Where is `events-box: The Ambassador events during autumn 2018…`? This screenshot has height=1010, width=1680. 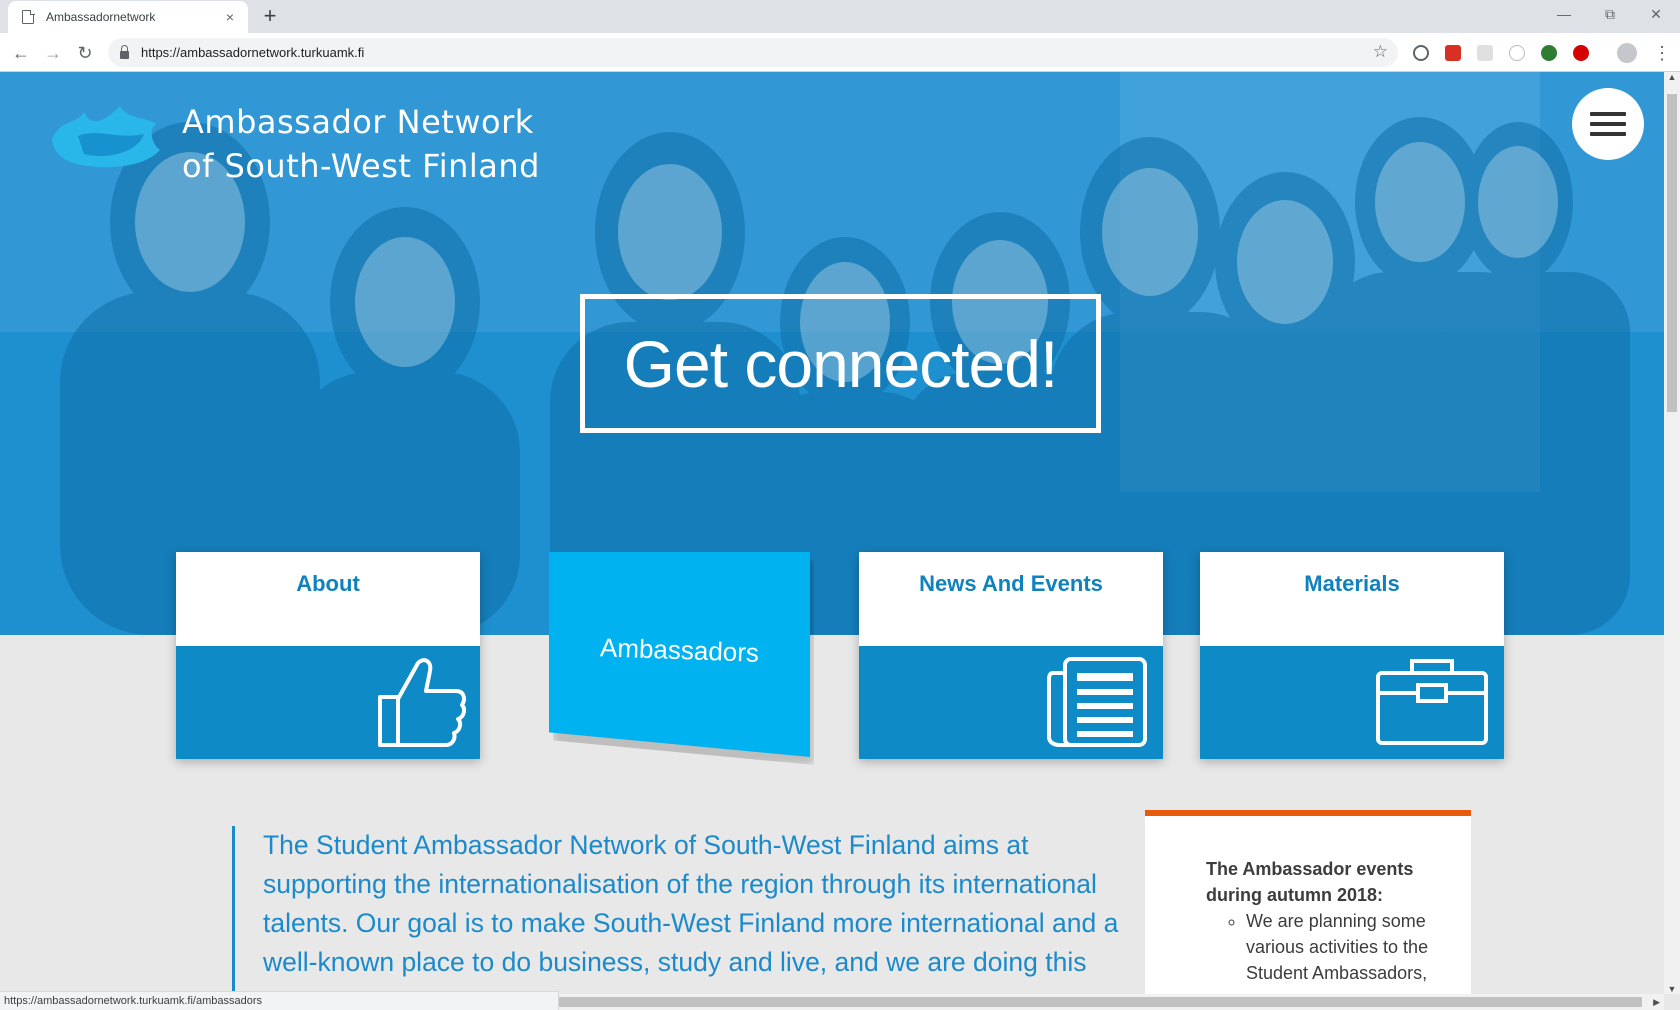 events-box: The Ambassador events during autumn 2018… is located at coordinates (1308, 902).